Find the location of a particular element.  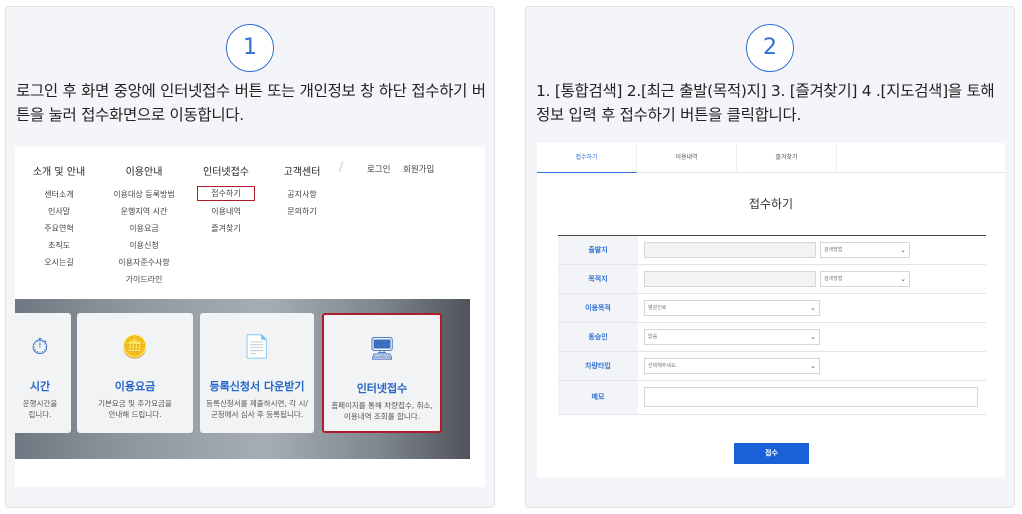

menu-item: 가이드라인 is located at coordinates (144, 279).